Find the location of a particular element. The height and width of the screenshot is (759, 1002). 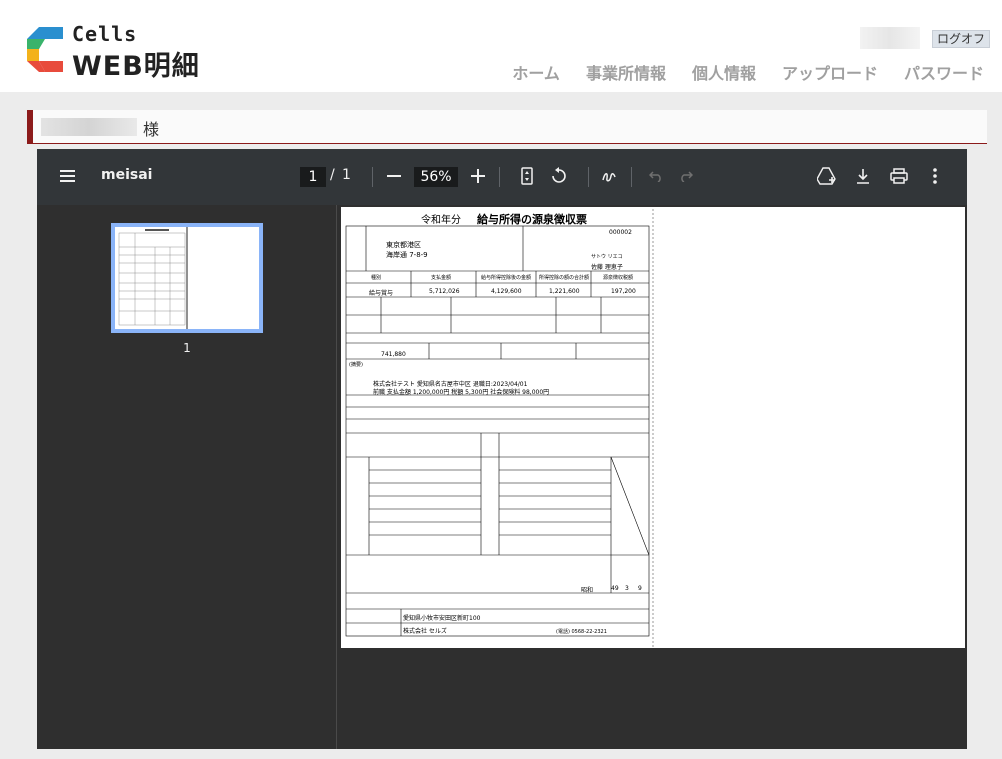

payer-name: 株式会社 セルズ is located at coordinates (425, 631).